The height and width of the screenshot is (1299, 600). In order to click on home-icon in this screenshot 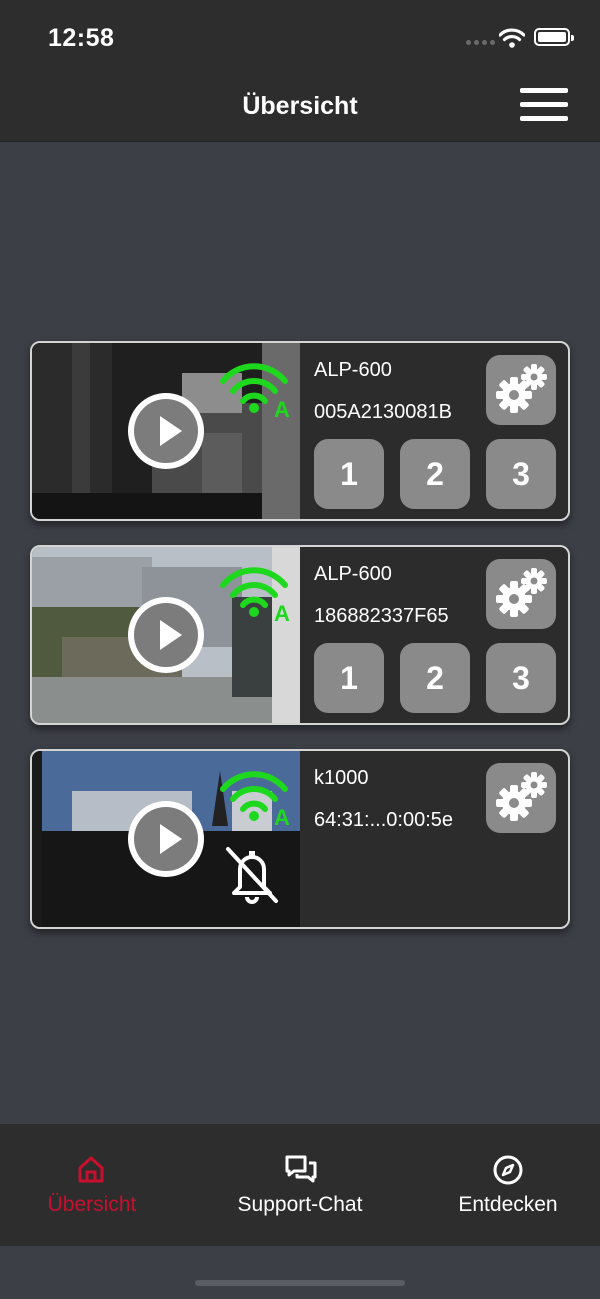, I will do `click(91, 1169)`.